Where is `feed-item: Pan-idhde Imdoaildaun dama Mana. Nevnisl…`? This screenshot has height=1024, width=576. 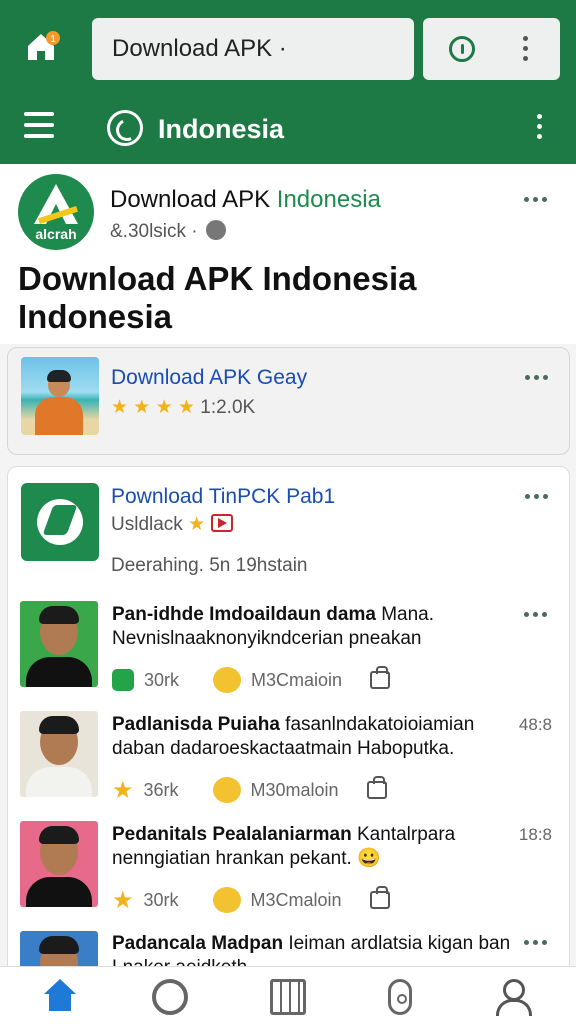 feed-item: Pan-idhde Imdoaildaun dama Mana. Nevnisl… is located at coordinates (288, 650).